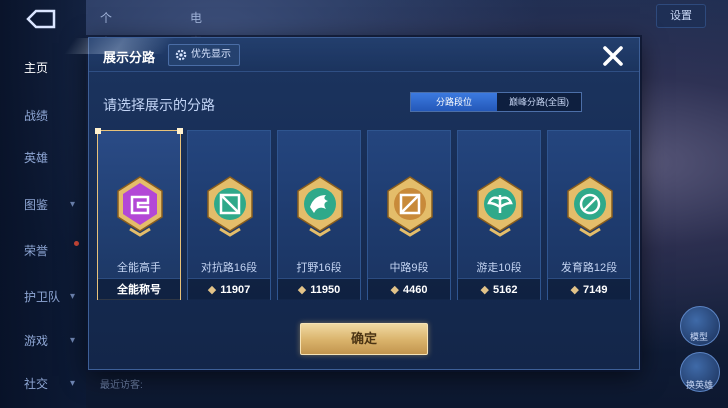 Image resolution: width=728 pixels, height=408 pixels. Describe the element at coordinates (409, 268) in the screenshot. I see `lane-name: 中路9段` at that location.